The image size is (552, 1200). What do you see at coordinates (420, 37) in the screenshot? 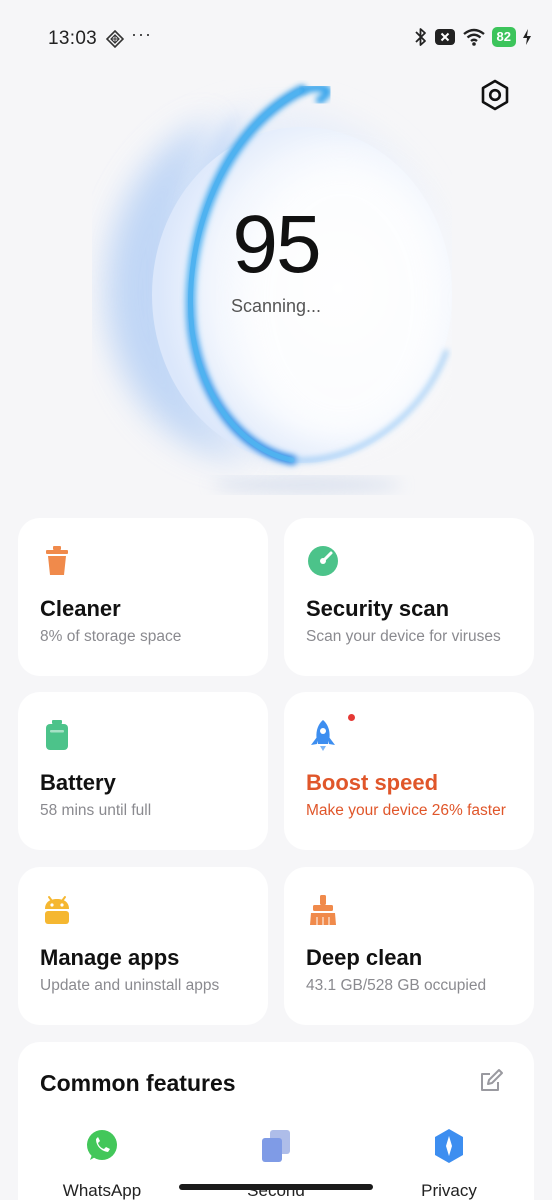
I see `bluetooth-icon` at bounding box center [420, 37].